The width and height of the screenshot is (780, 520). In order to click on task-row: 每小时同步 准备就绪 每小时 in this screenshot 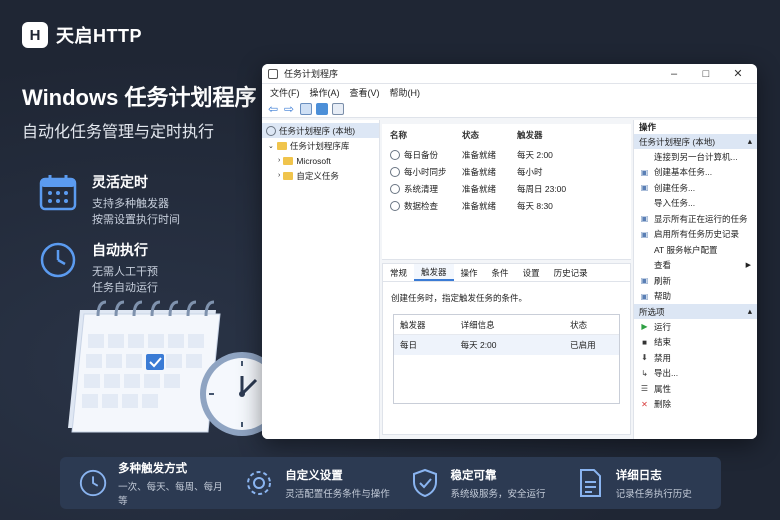, I will do `click(506, 171)`.